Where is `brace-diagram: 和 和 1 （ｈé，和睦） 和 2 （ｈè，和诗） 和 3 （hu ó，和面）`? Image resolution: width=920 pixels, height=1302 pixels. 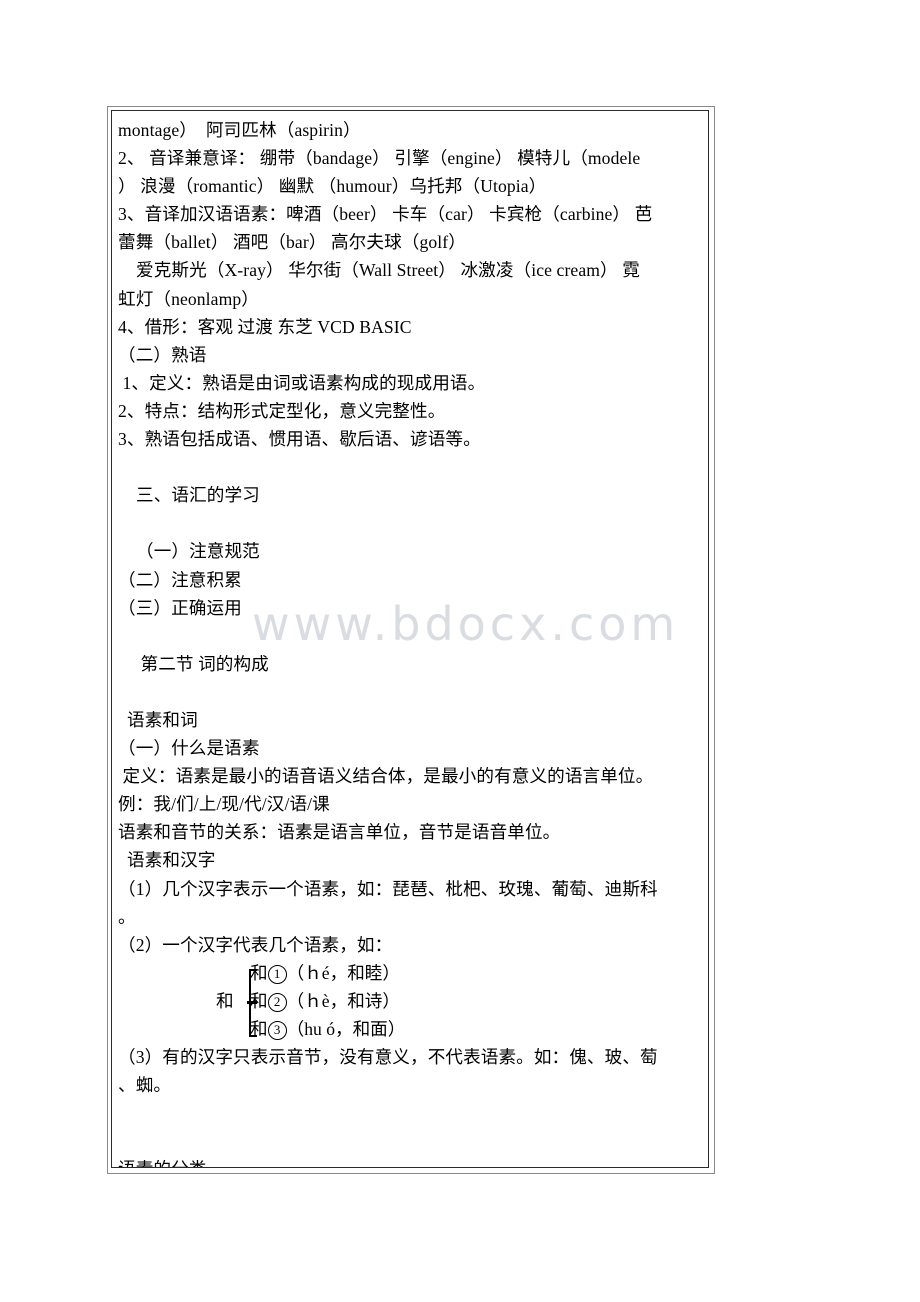 brace-diagram: 和 和 1 （ｈé，和睦） 和 2 （ｈè，和诗） 和 3 （hu ó，和面） is located at coordinates (410, 1001).